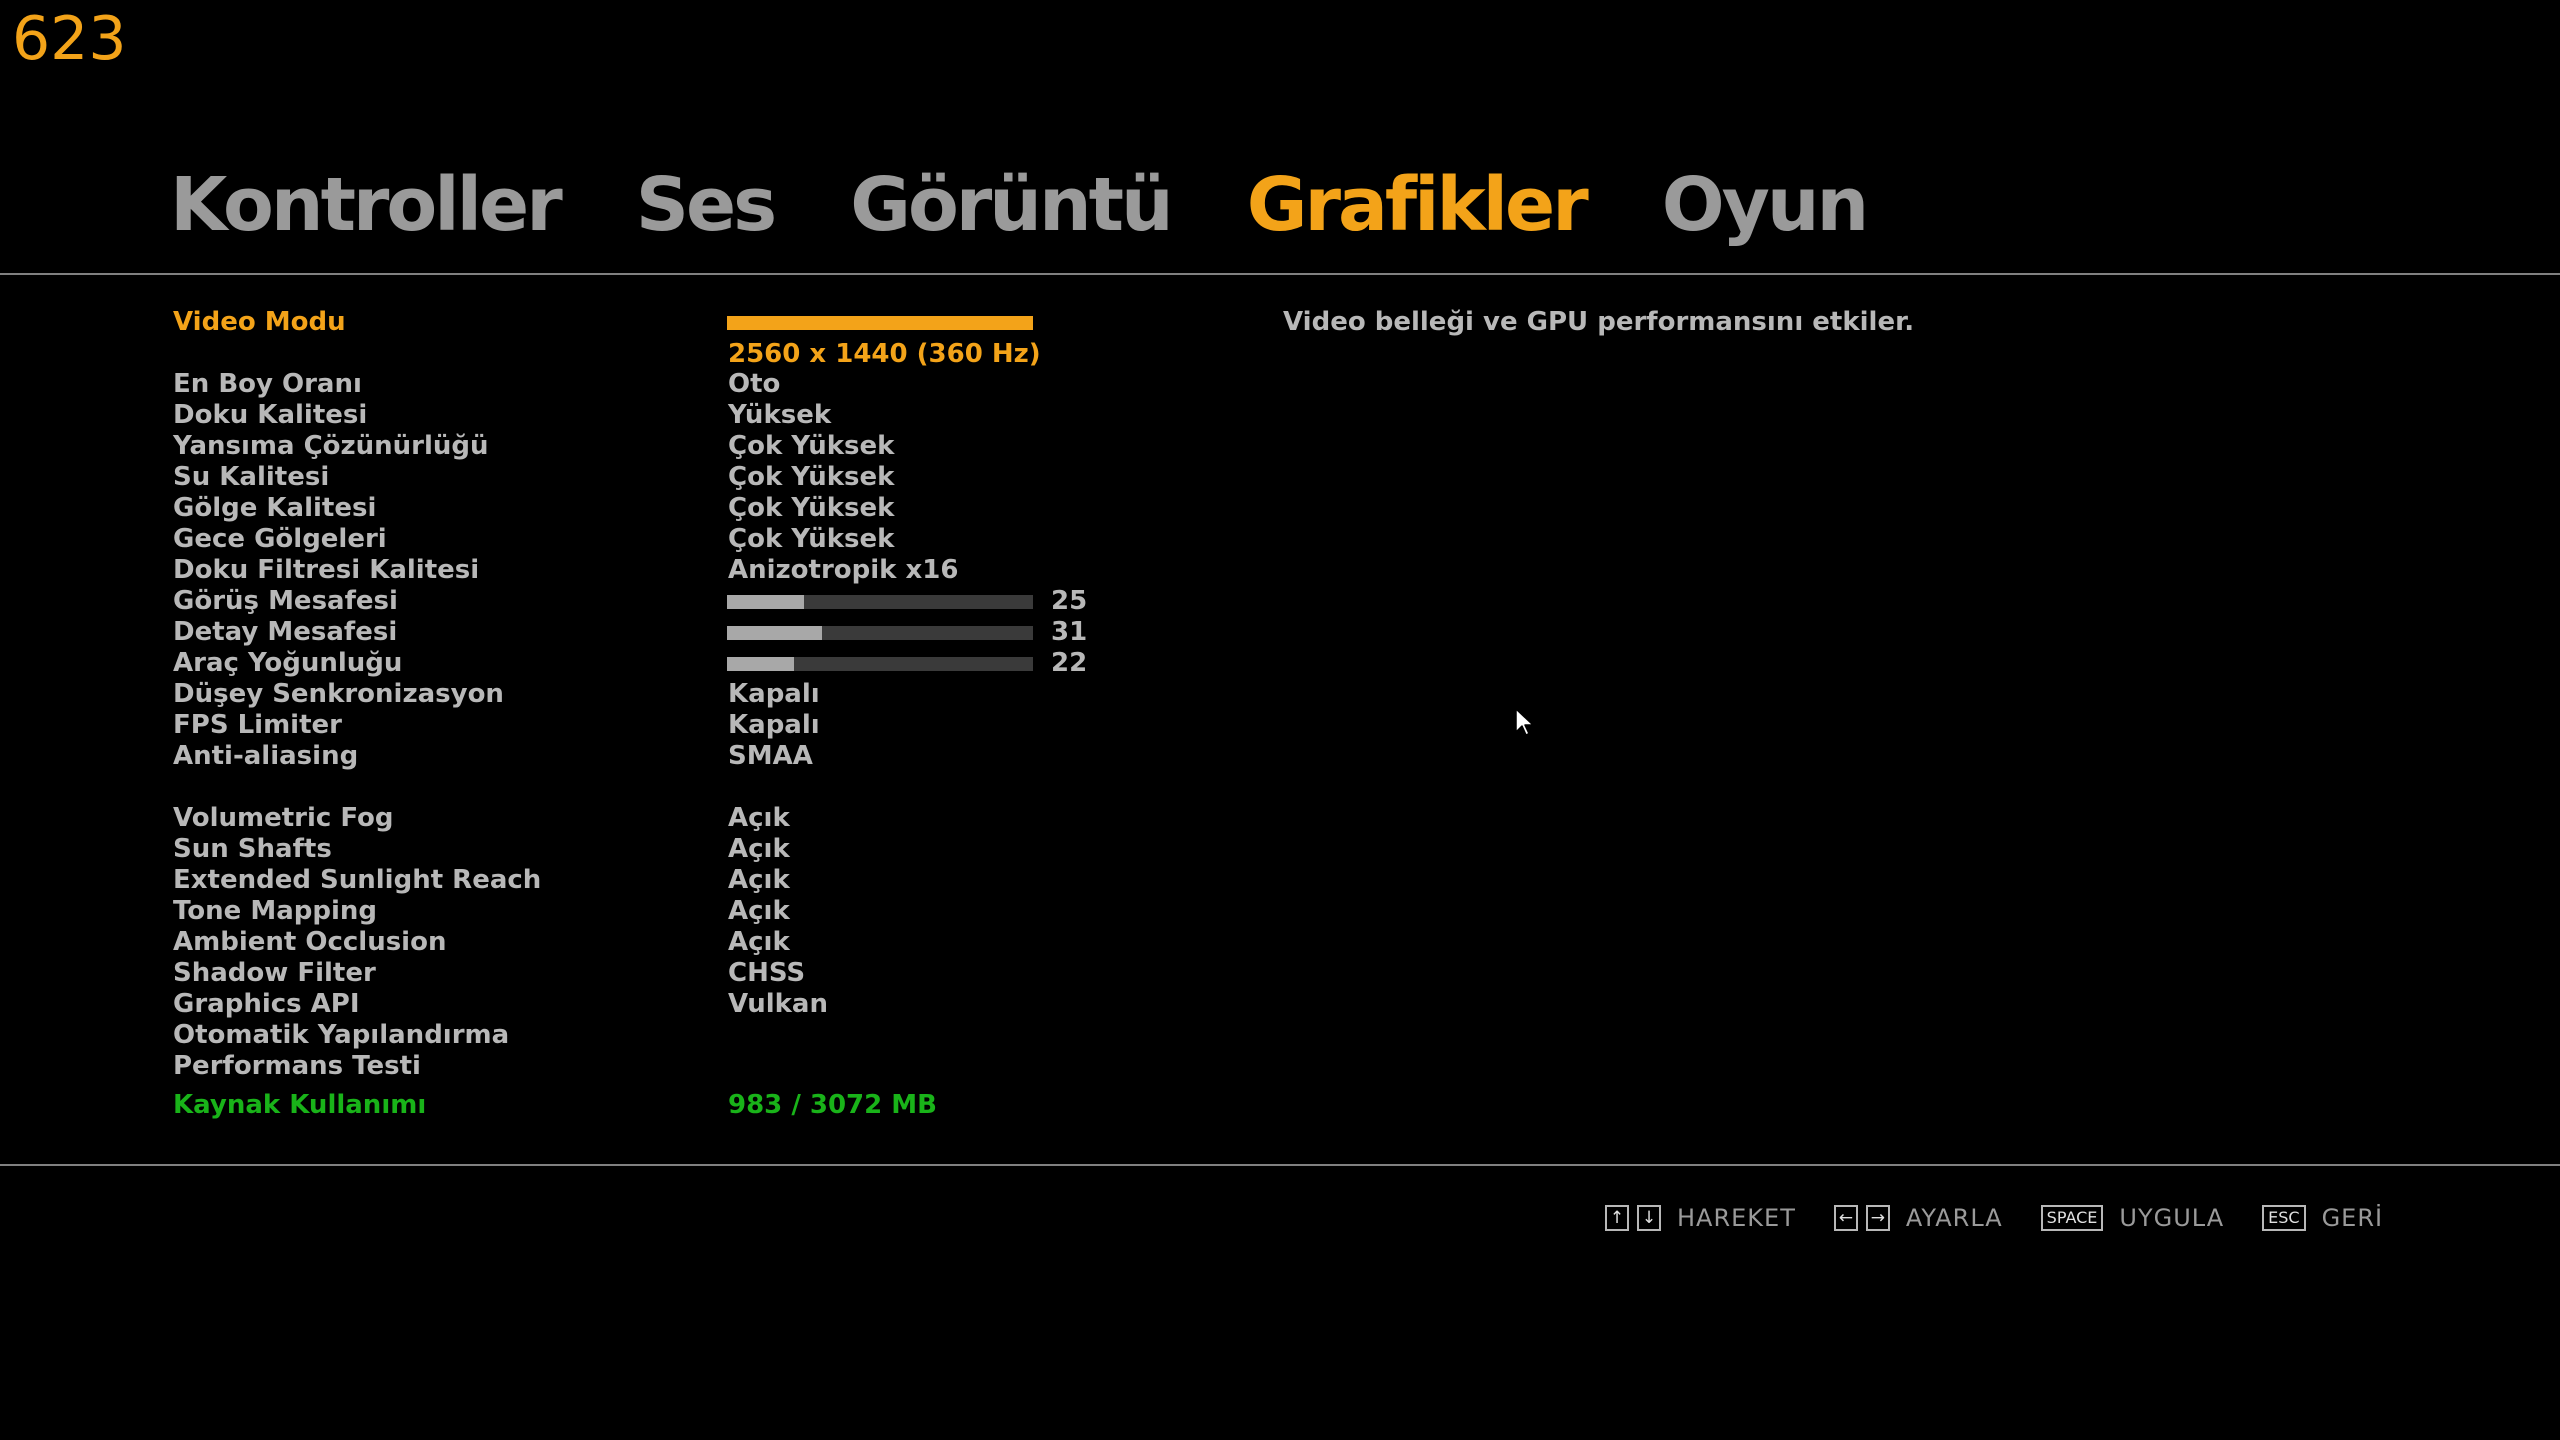  I want to click on setting-label: Tone Mapping, so click(275, 911).